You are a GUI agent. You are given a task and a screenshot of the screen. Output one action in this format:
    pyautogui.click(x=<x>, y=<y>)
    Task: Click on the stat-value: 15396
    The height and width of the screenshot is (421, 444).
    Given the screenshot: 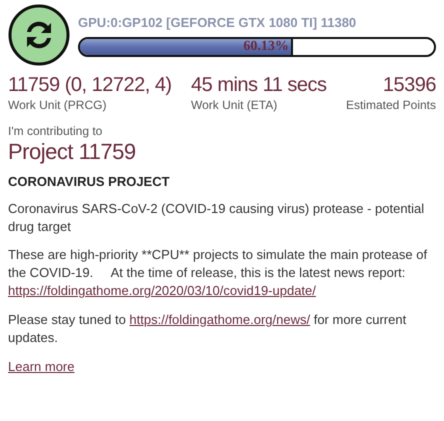 What is the action you would take?
    pyautogui.click(x=409, y=85)
    